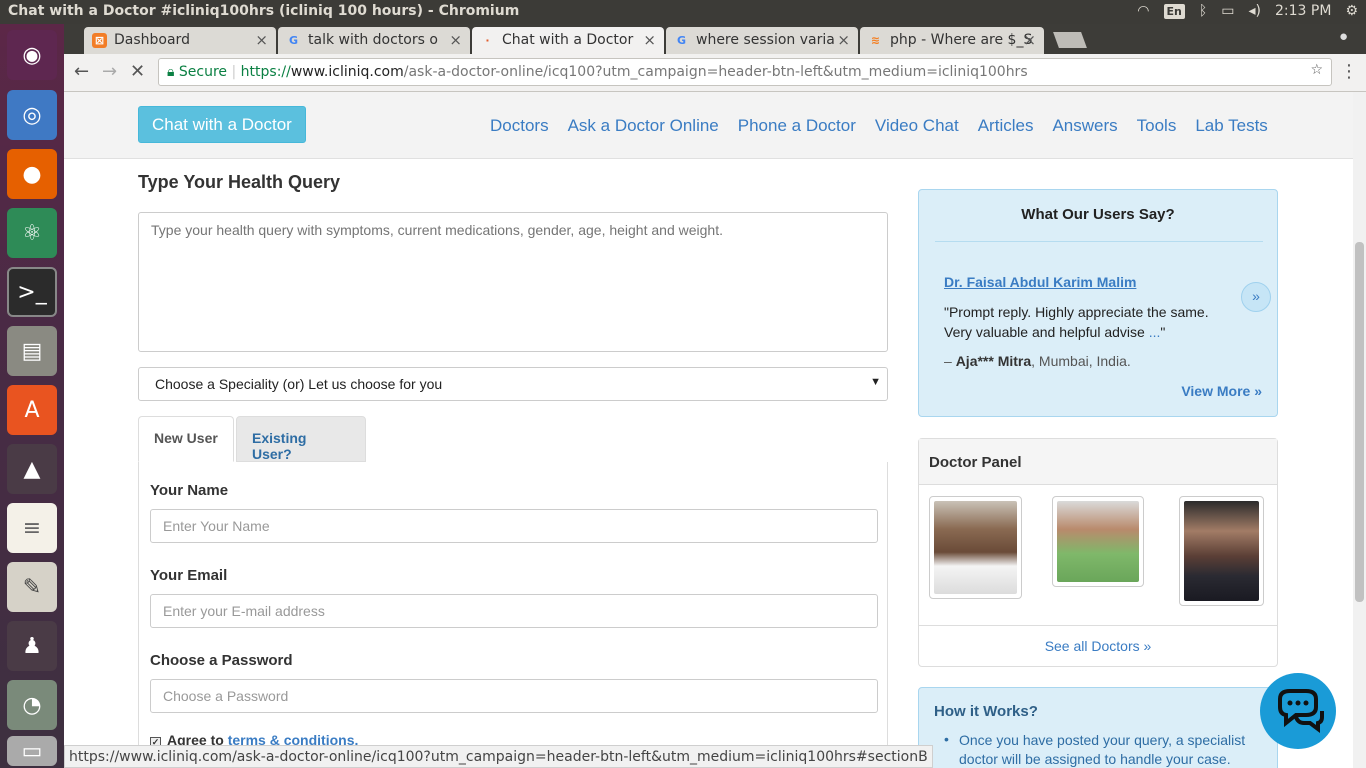 The height and width of the screenshot is (768, 1366). What do you see at coordinates (32, 115) in the screenshot?
I see `chromium-app-icon: ◎` at bounding box center [32, 115].